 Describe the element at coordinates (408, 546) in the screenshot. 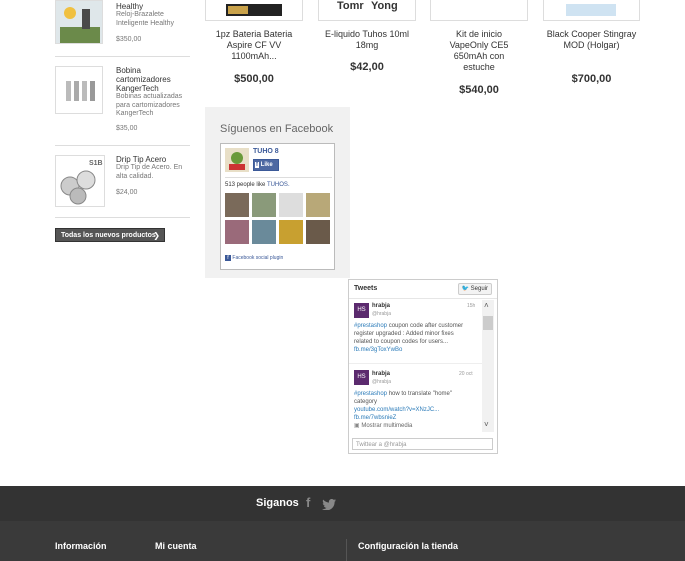

I see `footer-heading-configuracion: Configuración la tienda` at that location.